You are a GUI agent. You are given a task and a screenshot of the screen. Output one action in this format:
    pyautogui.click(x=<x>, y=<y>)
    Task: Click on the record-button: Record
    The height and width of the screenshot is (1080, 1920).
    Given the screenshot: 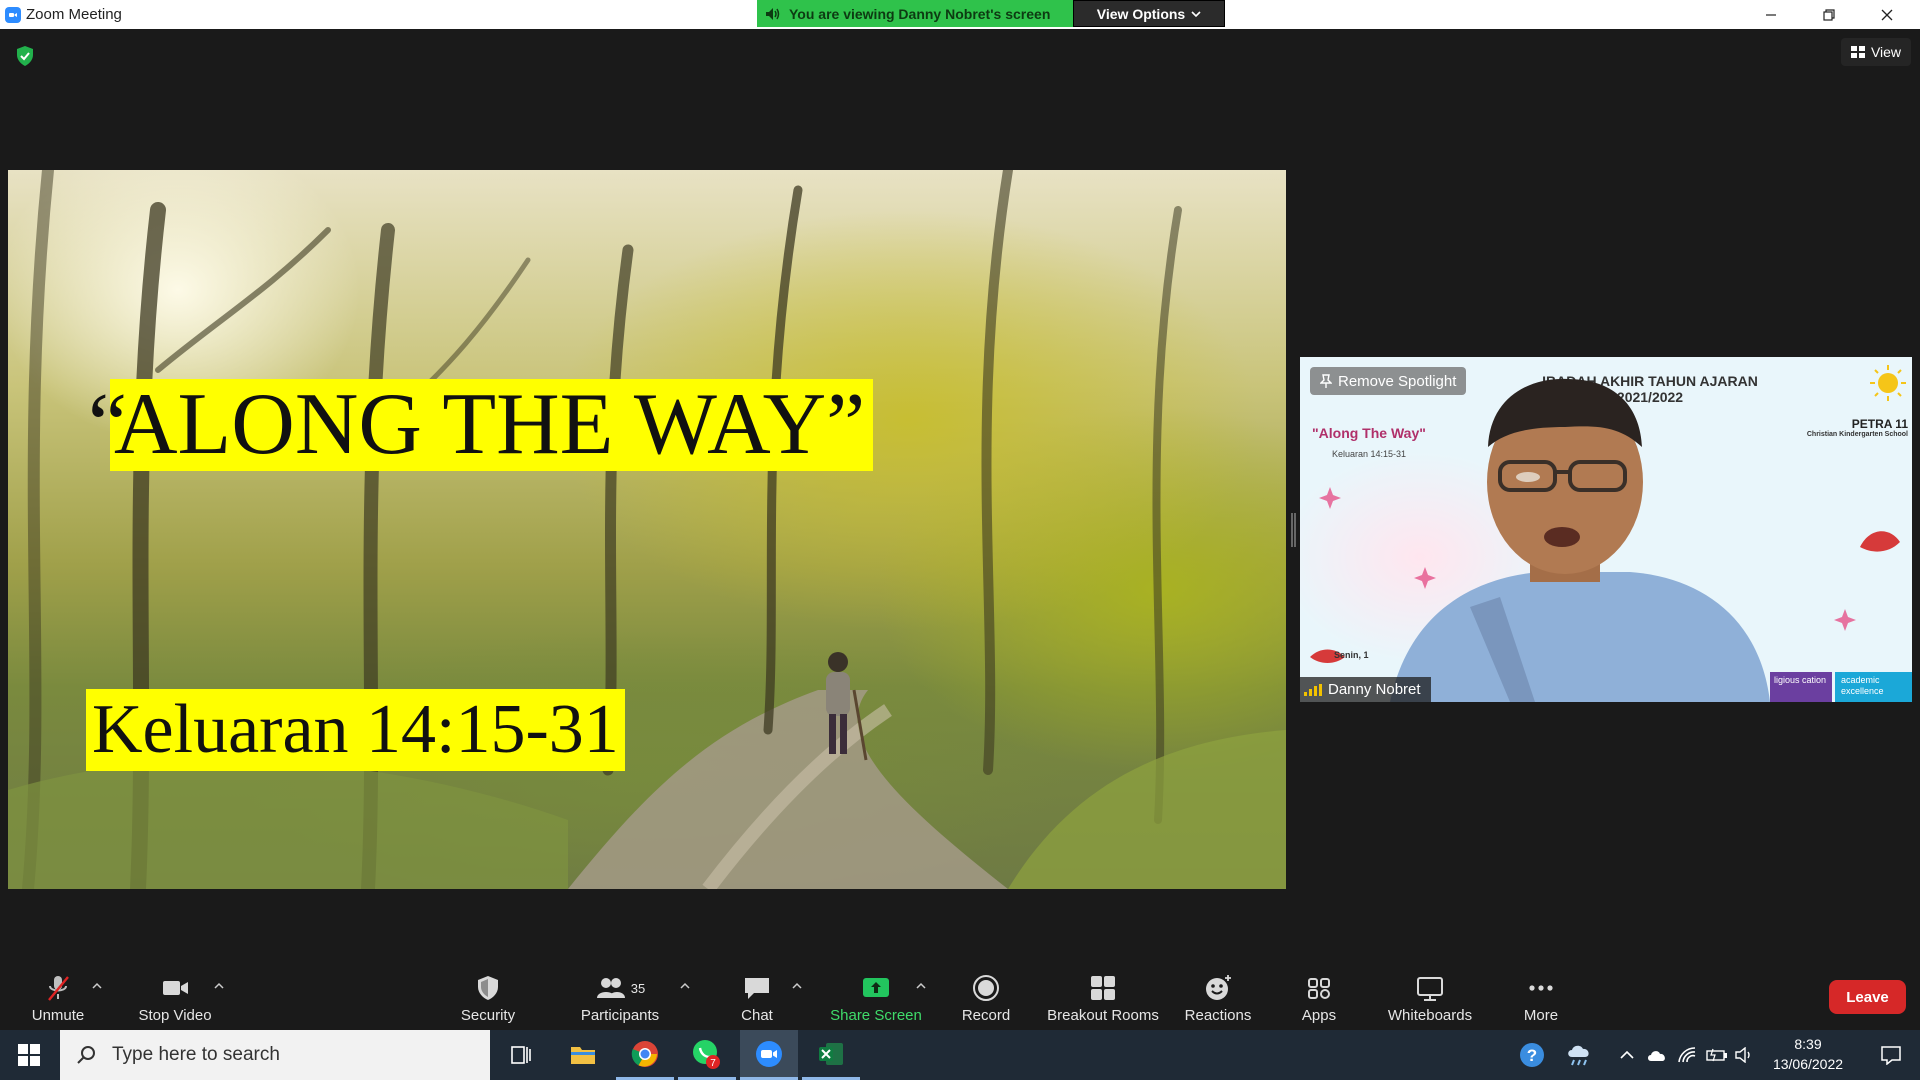 What is the action you would take?
    pyautogui.click(x=986, y=999)
    